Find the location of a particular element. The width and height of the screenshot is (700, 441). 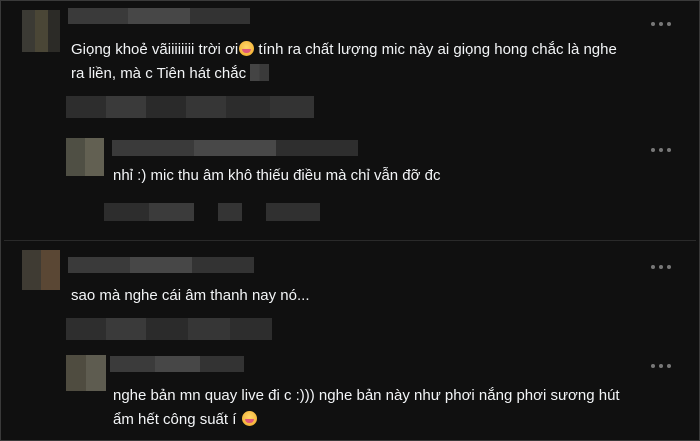

divider is located at coordinates (350, 240).